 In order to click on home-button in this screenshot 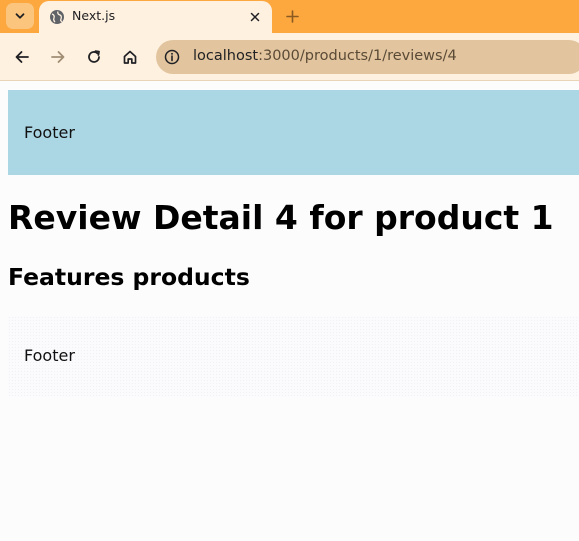, I will do `click(130, 57)`.